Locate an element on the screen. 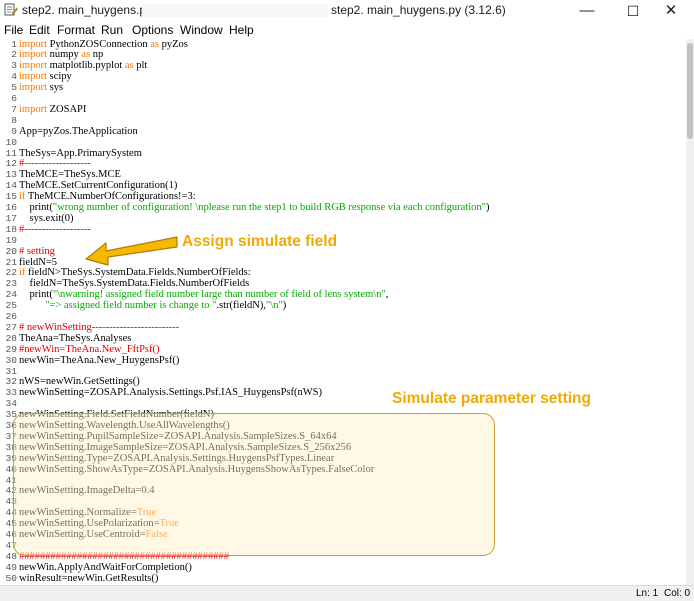 This screenshot has width=694, height=601. code-token: "=> assigned field number is change to " is located at coordinates (118, 306).